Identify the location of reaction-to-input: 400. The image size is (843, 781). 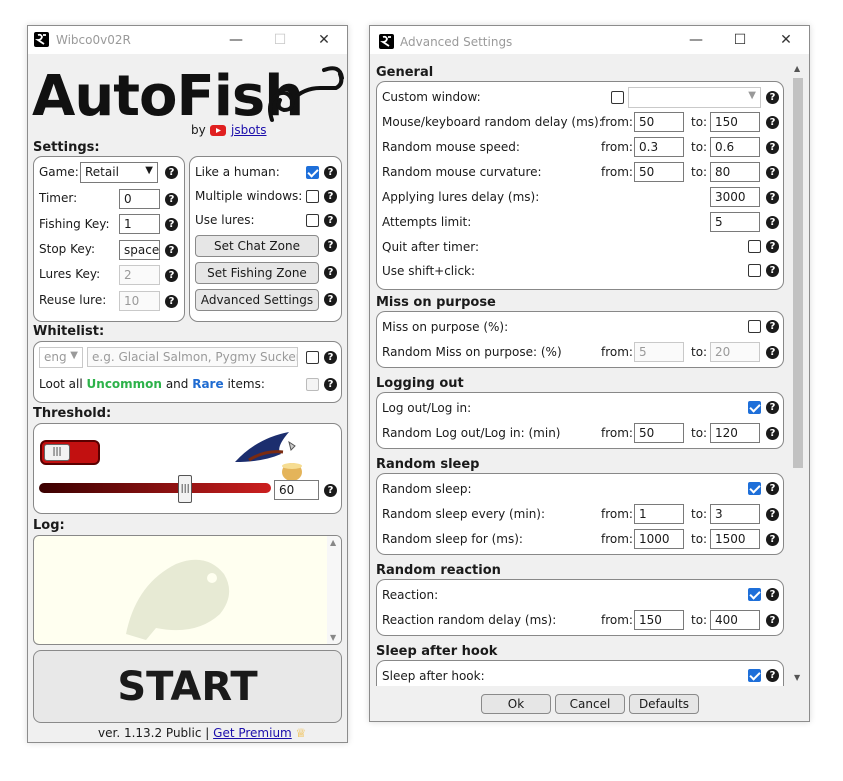
(735, 620).